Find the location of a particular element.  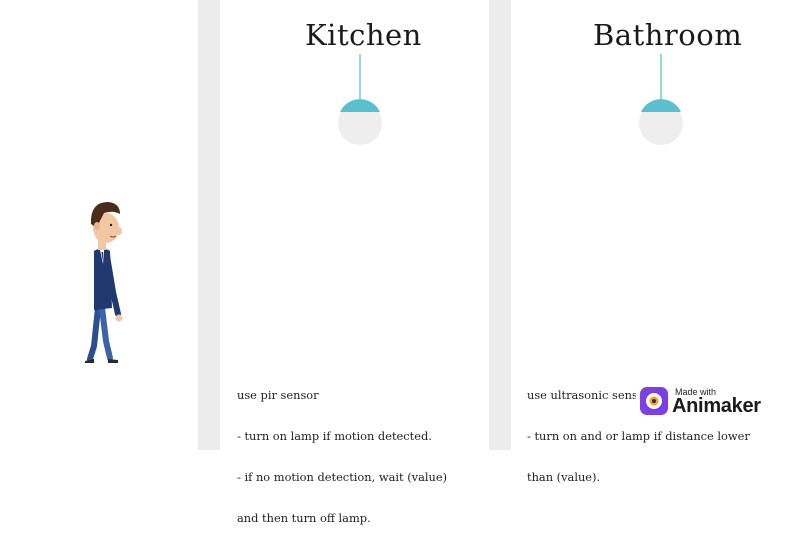

kitchen-note-line: and then turn off lamp. is located at coordinates (304, 517).